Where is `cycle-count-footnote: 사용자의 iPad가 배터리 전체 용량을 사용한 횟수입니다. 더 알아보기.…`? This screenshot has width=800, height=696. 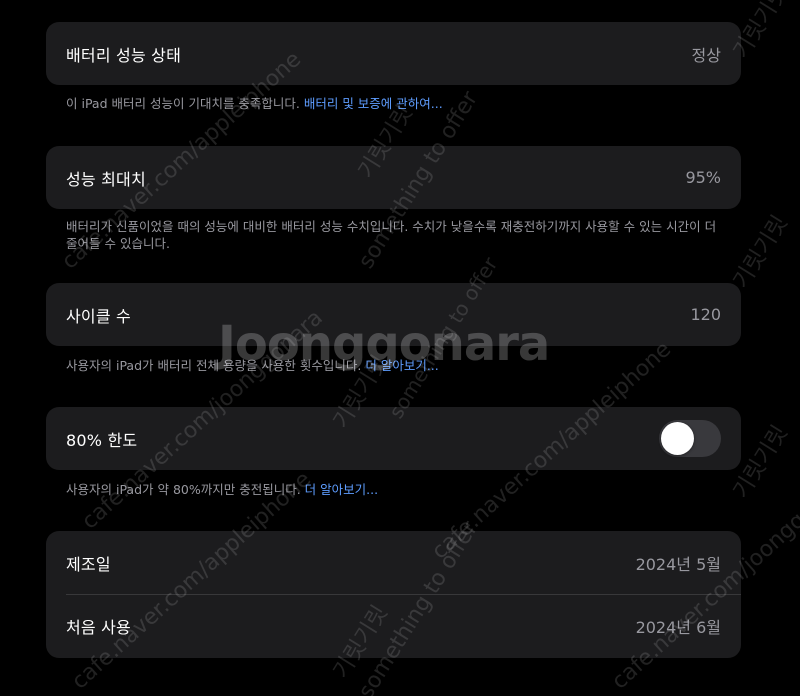 cycle-count-footnote: 사용자의 iPad가 배터리 전체 용량을 사용한 횟수입니다. 더 알아보기.… is located at coordinates (396, 365).